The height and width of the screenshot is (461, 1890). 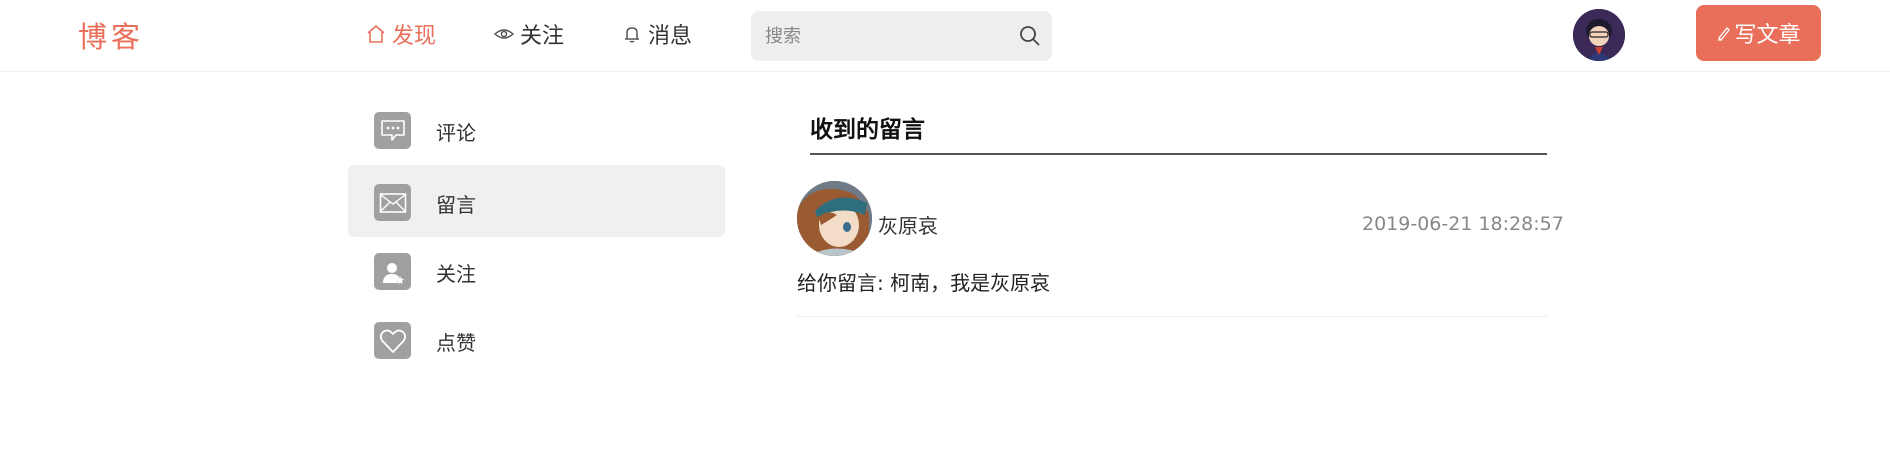 What do you see at coordinates (908, 224) in the screenshot?
I see `message-username: 灰原哀` at bounding box center [908, 224].